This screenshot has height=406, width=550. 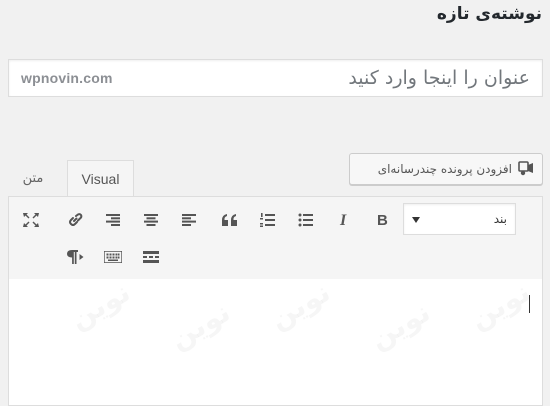 I want to click on align-left-button, so click(x=189, y=220).